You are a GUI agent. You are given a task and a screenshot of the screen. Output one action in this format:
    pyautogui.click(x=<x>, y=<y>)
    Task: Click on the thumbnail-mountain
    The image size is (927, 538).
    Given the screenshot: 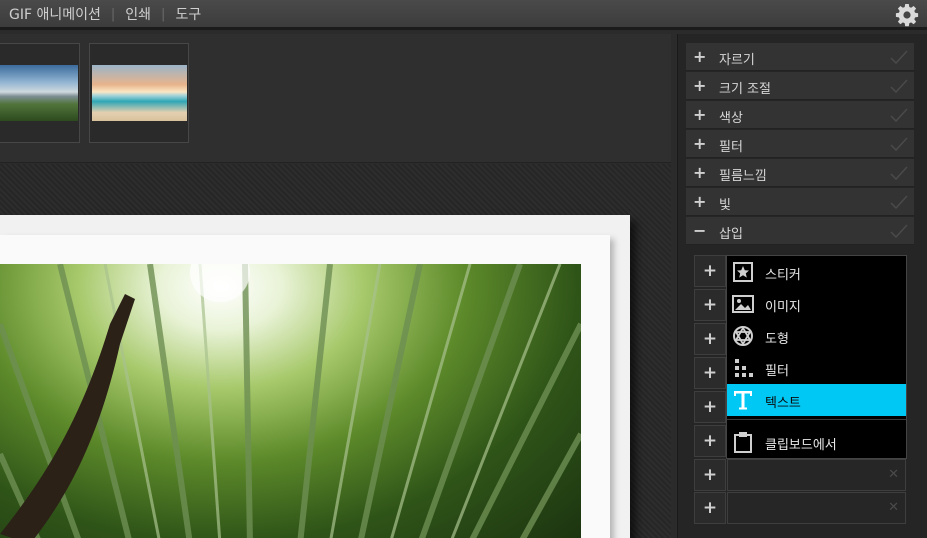 What is the action you would take?
    pyautogui.click(x=40, y=93)
    